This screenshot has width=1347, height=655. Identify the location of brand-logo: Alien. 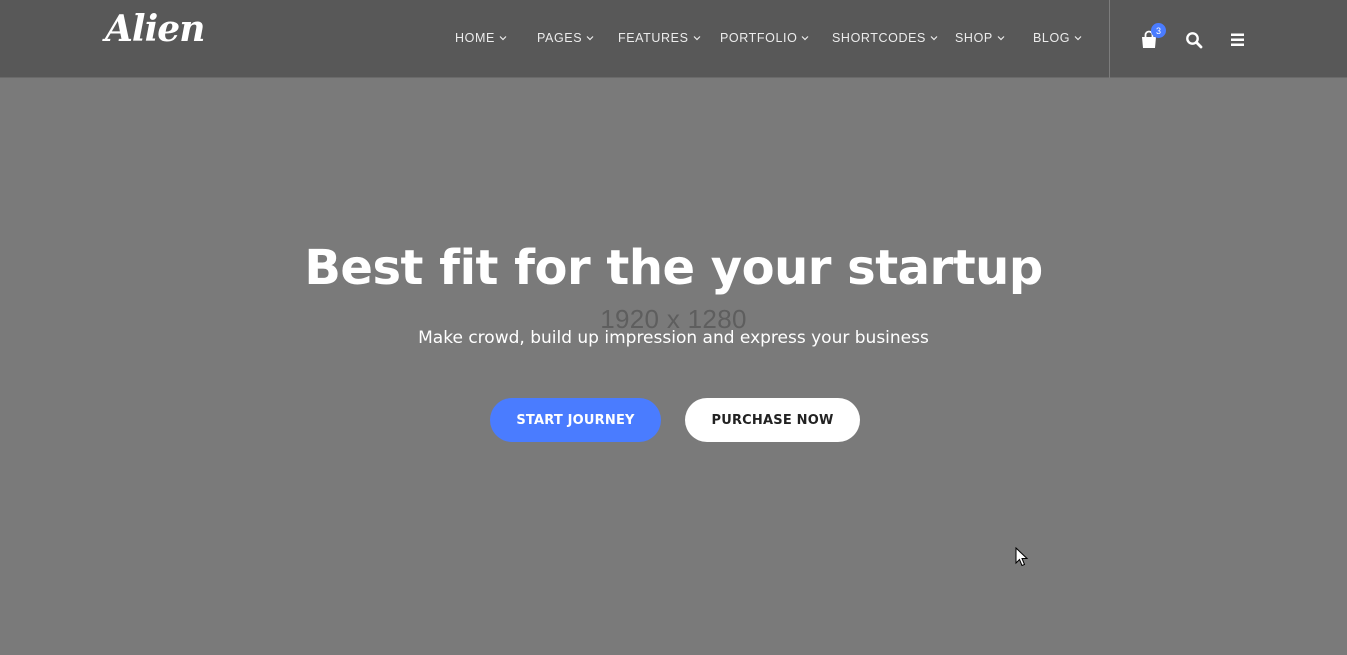
(155, 29).